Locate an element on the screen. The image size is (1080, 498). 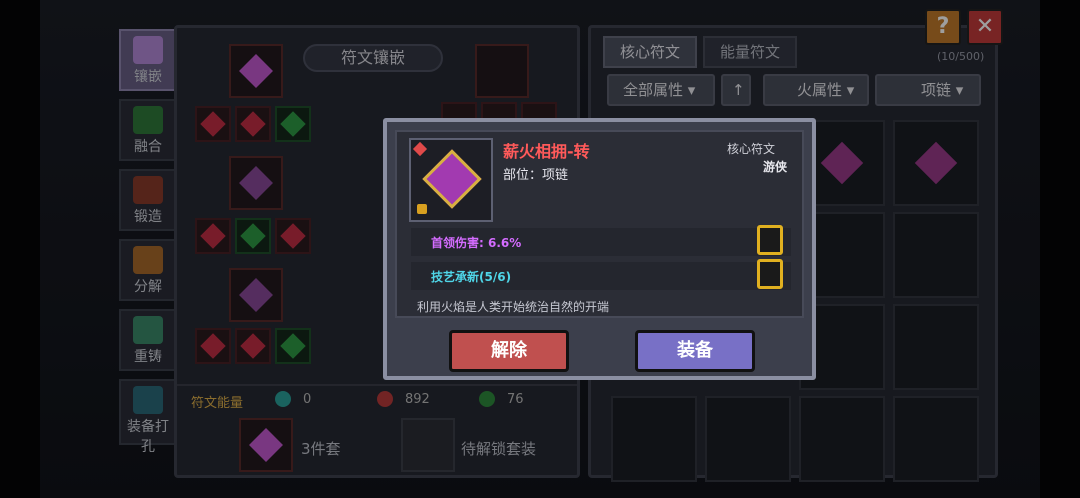
rune-slot: 部位：项链 is located at coordinates (536, 175).